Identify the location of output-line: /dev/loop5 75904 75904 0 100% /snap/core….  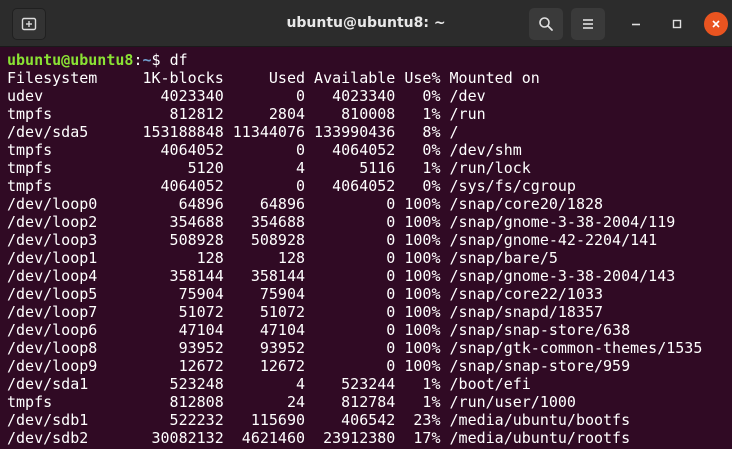
(305, 294).